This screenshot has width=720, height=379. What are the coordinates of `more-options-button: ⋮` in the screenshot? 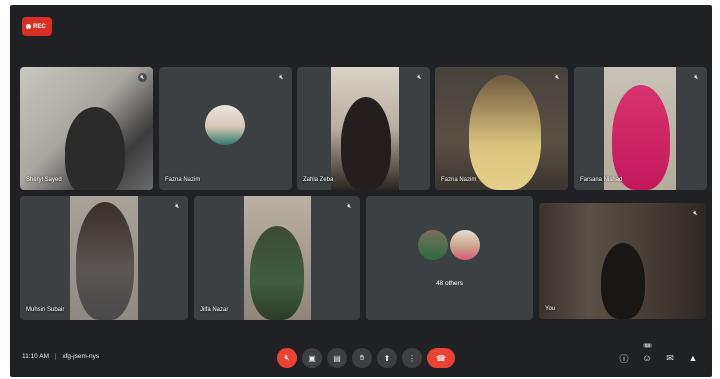 It's located at (412, 358).